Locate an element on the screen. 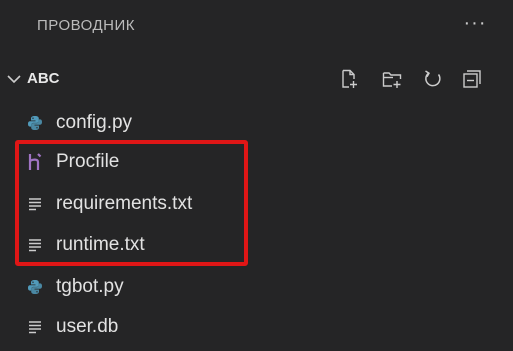 This screenshot has height=351, width=513. new-folder-button is located at coordinates (392, 79).